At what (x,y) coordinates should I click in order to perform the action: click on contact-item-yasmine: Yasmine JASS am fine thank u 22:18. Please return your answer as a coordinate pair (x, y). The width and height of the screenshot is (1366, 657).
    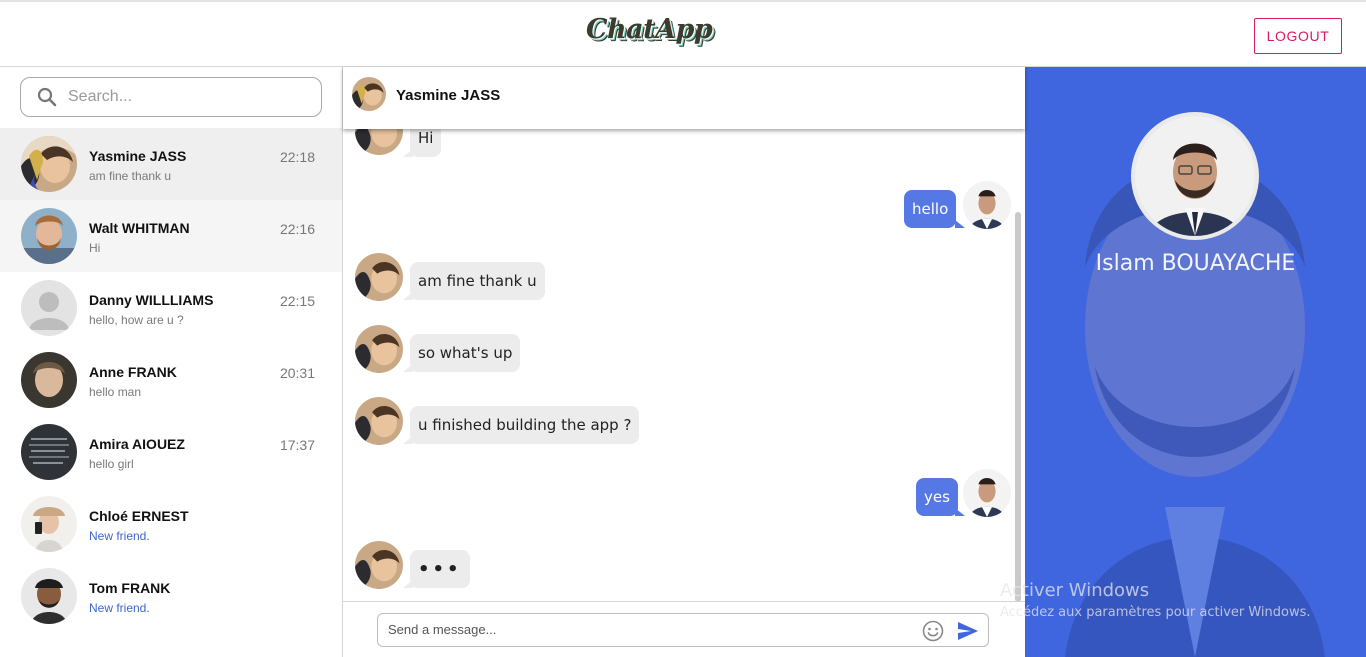
    Looking at the image, I should click on (171, 164).